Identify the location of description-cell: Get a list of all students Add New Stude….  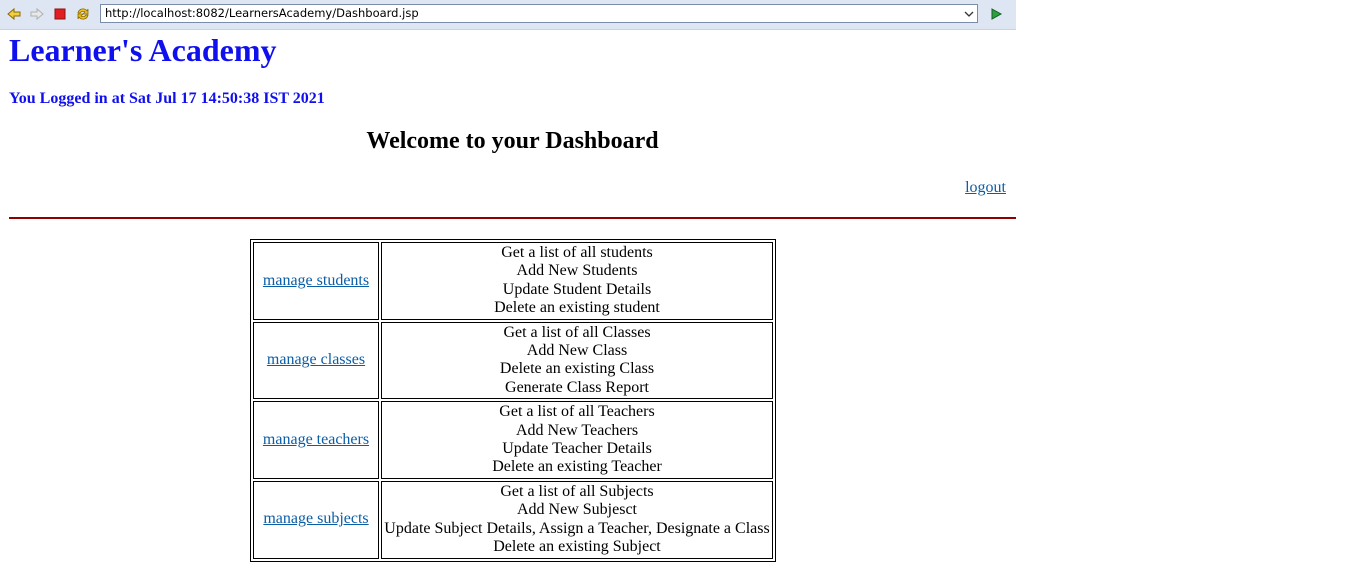
(577, 281).